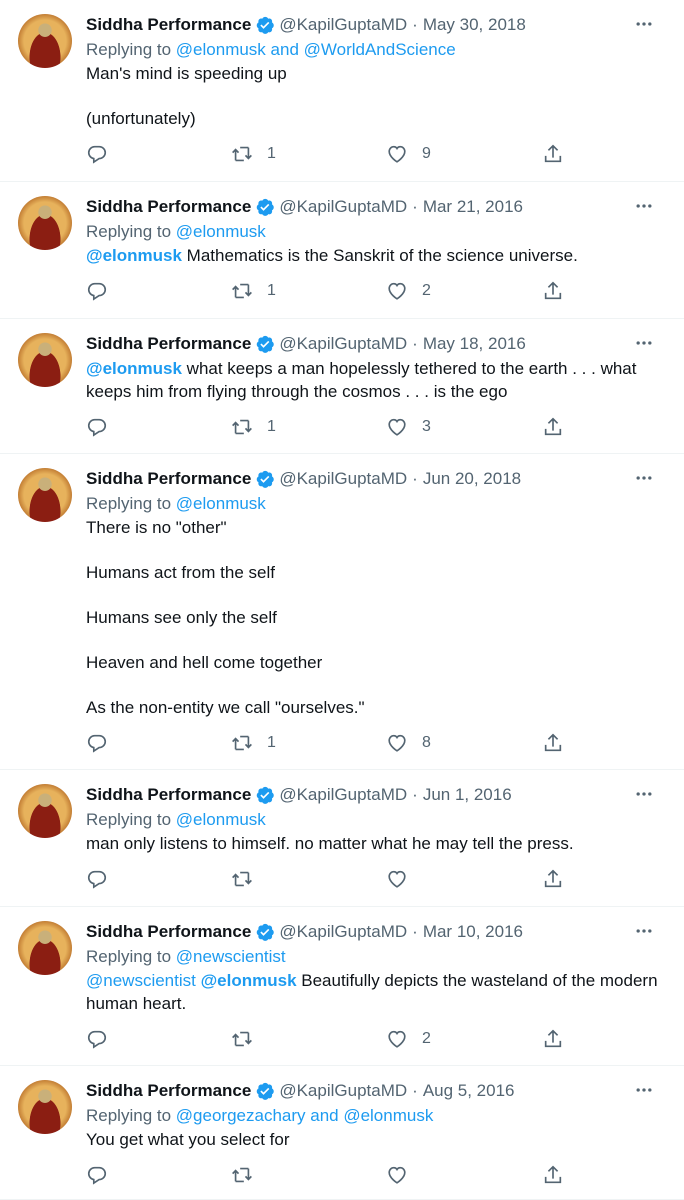  What do you see at coordinates (242, 291) in the screenshot?
I see `retweet-icon` at bounding box center [242, 291].